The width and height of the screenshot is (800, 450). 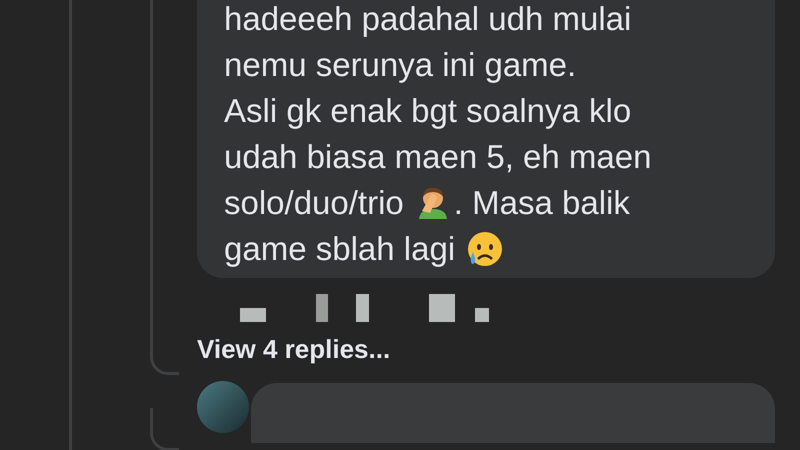 What do you see at coordinates (223, 407) in the screenshot?
I see `avatar` at bounding box center [223, 407].